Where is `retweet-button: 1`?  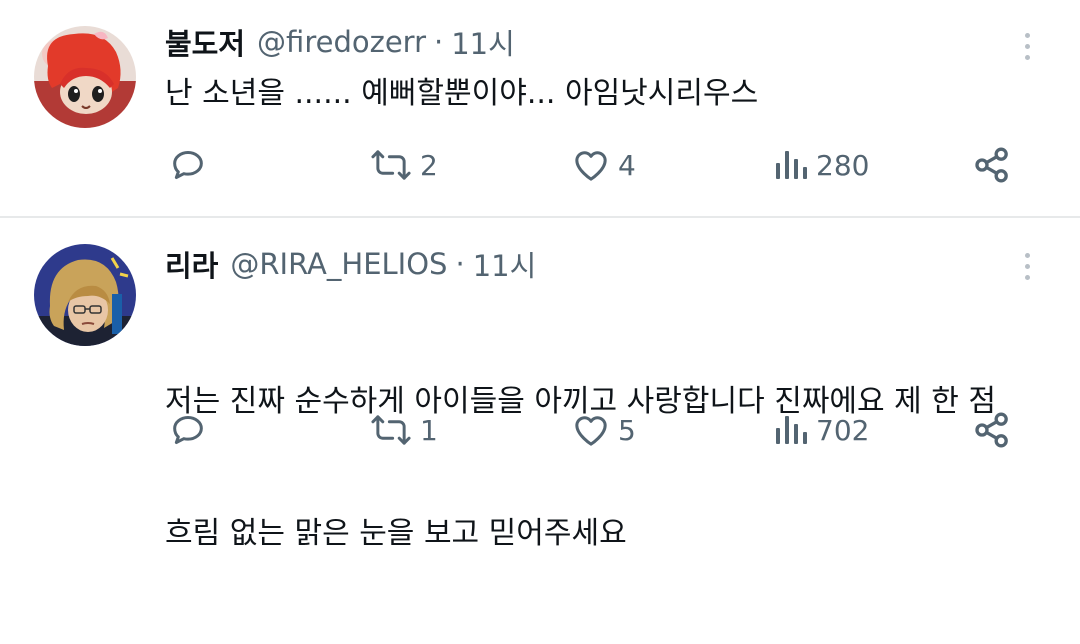
retweet-button: 1 is located at coordinates (403, 430).